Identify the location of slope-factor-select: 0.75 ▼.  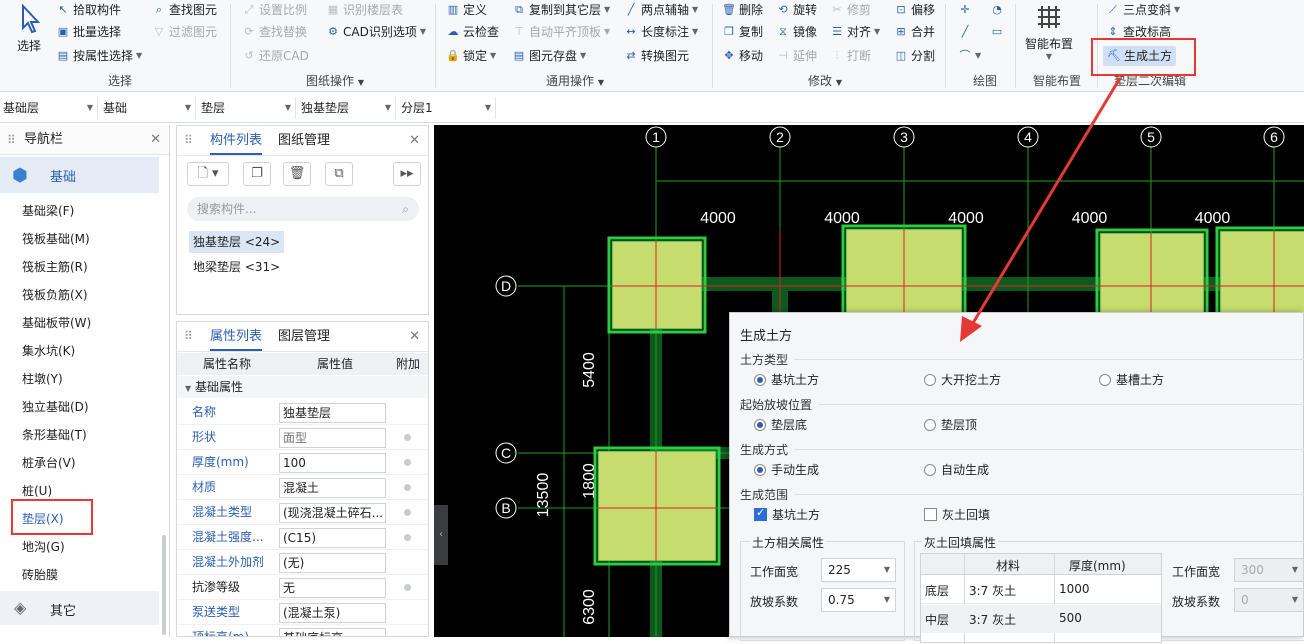
(858, 600).